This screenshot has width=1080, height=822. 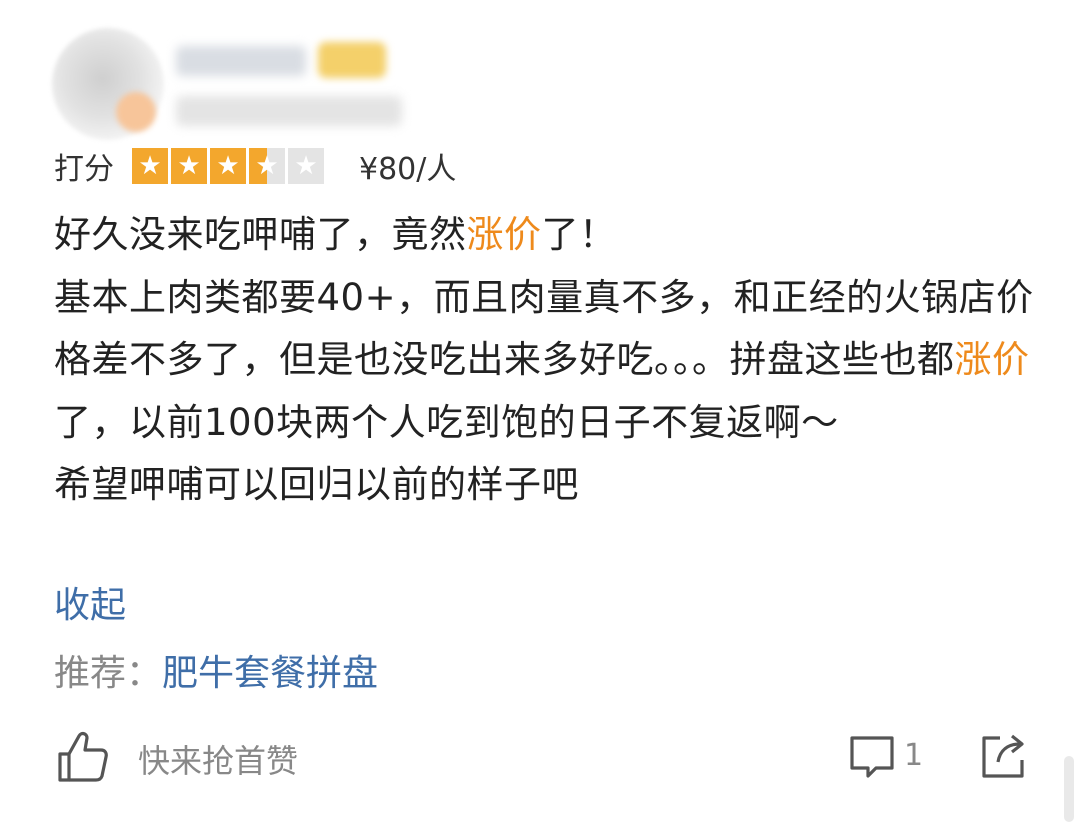 I want to click on rating-label: 打分, so click(x=84, y=169).